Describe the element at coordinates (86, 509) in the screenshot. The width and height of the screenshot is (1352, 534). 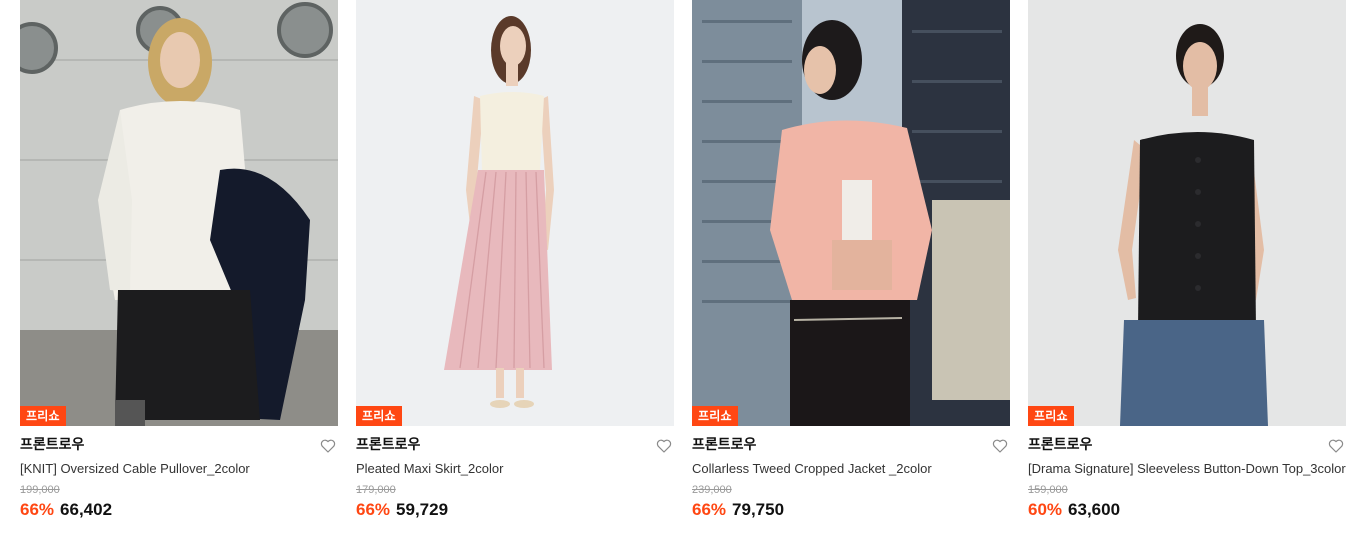
I see `sale-price: 66,402` at that location.